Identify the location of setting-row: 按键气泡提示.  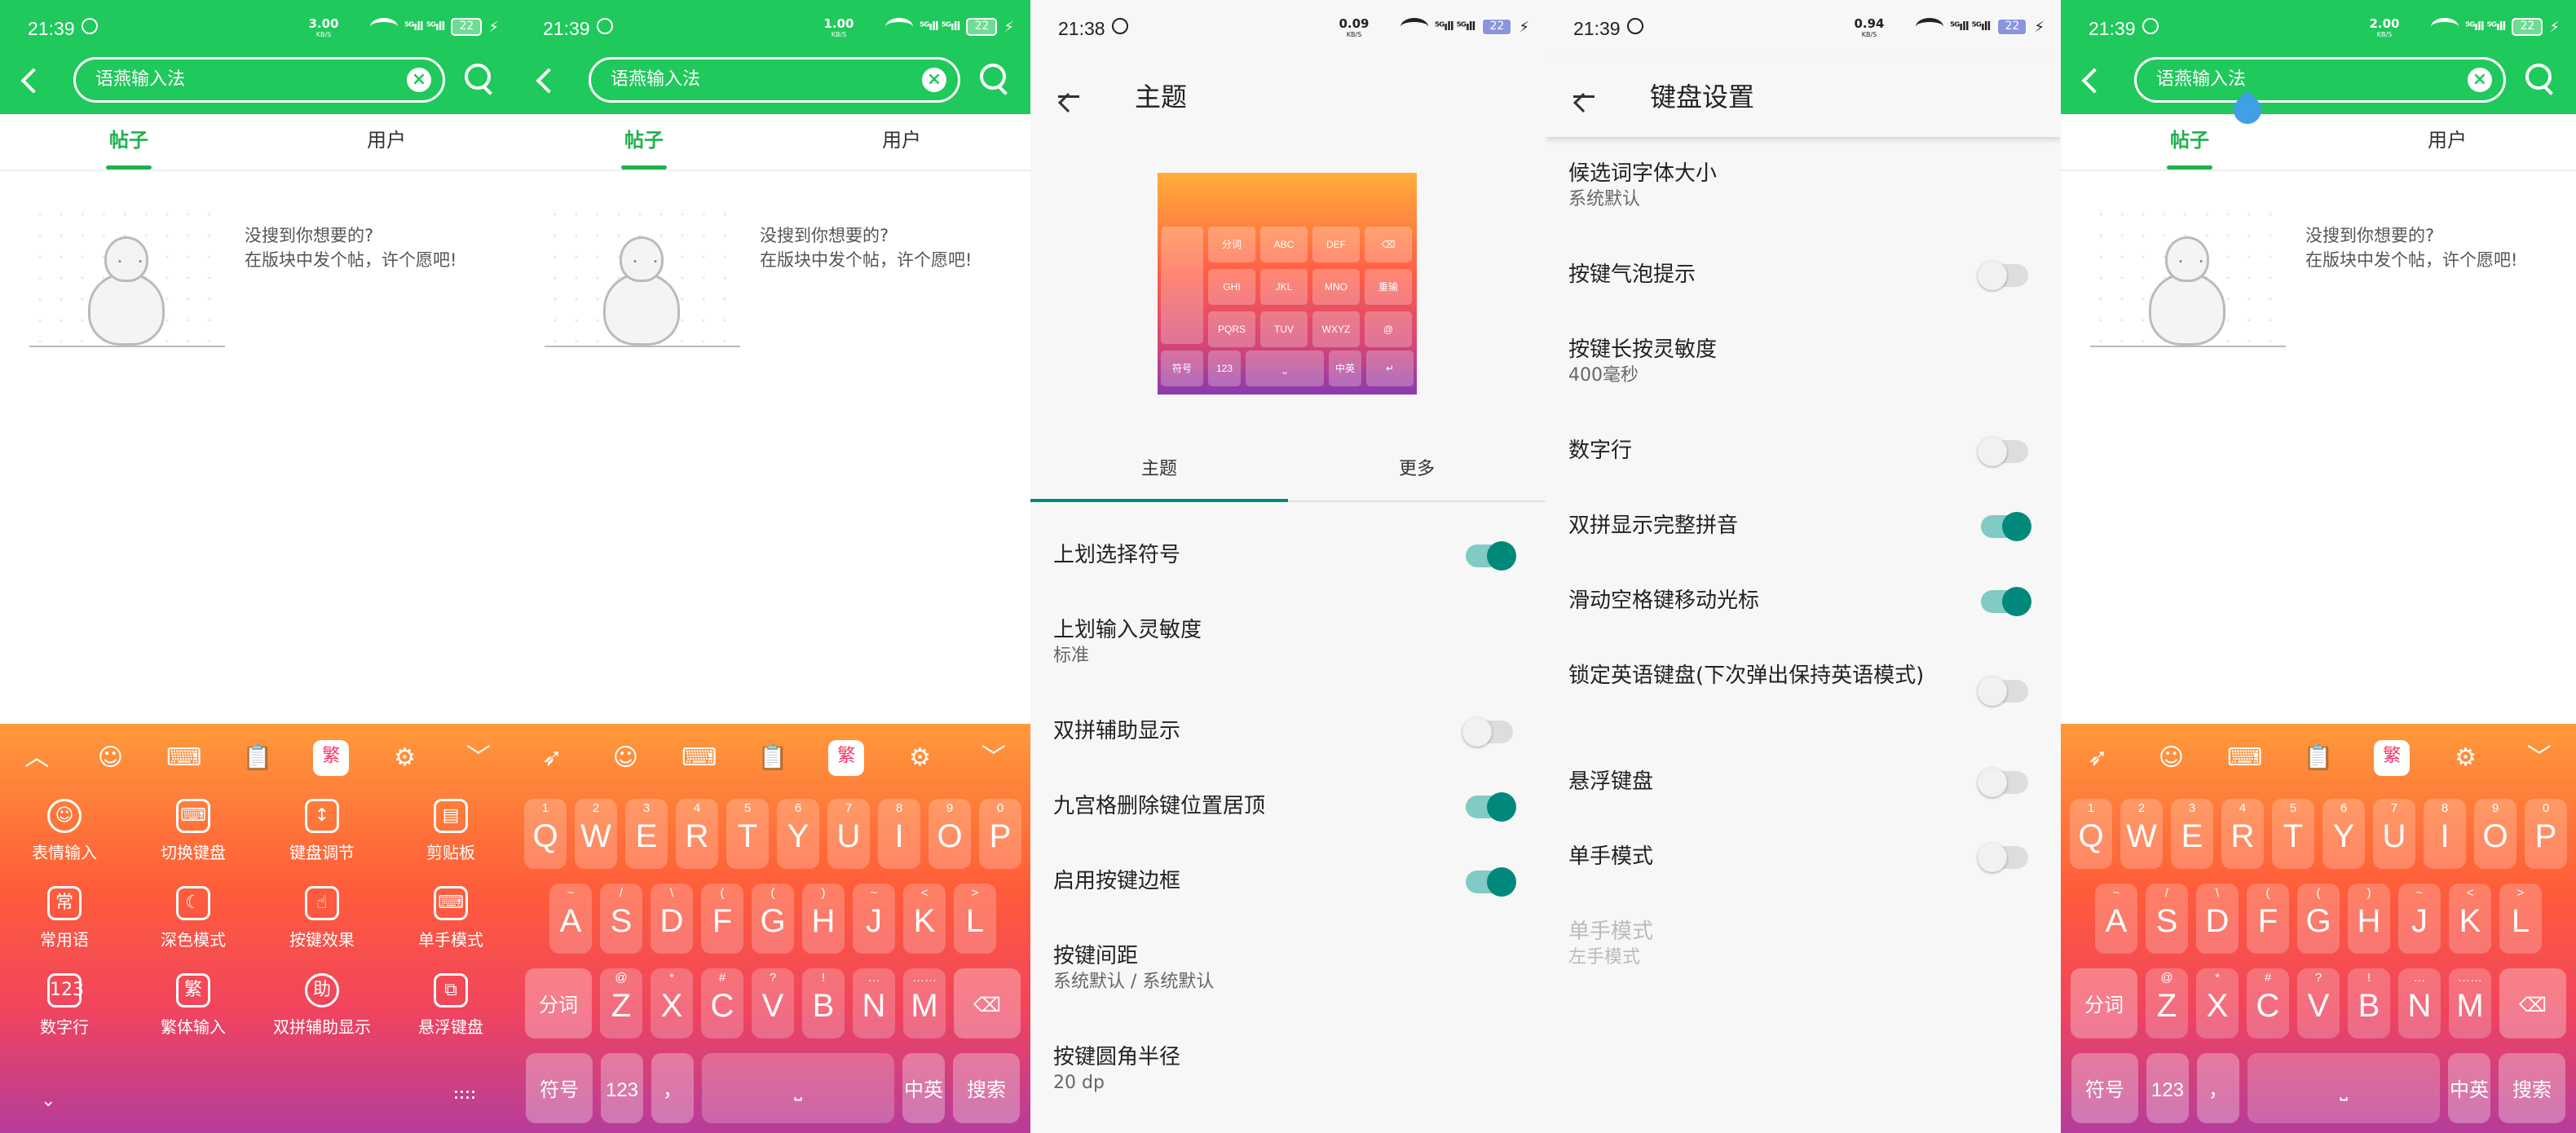
(1804, 299).